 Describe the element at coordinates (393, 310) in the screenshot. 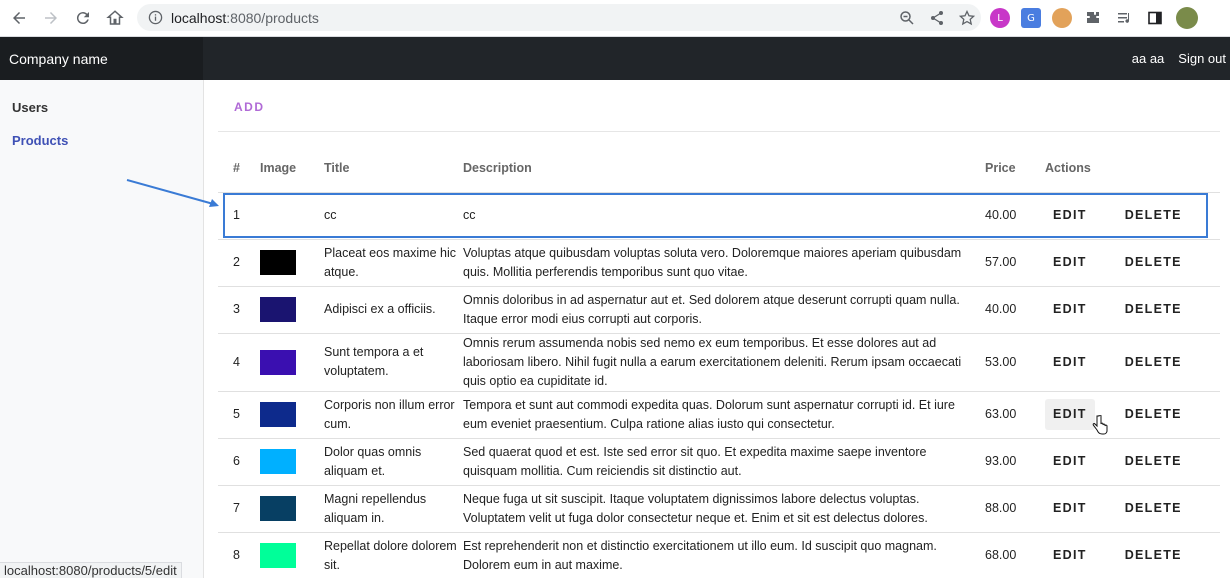

I see `cell-title: Adipisci ex a officiis.` at that location.